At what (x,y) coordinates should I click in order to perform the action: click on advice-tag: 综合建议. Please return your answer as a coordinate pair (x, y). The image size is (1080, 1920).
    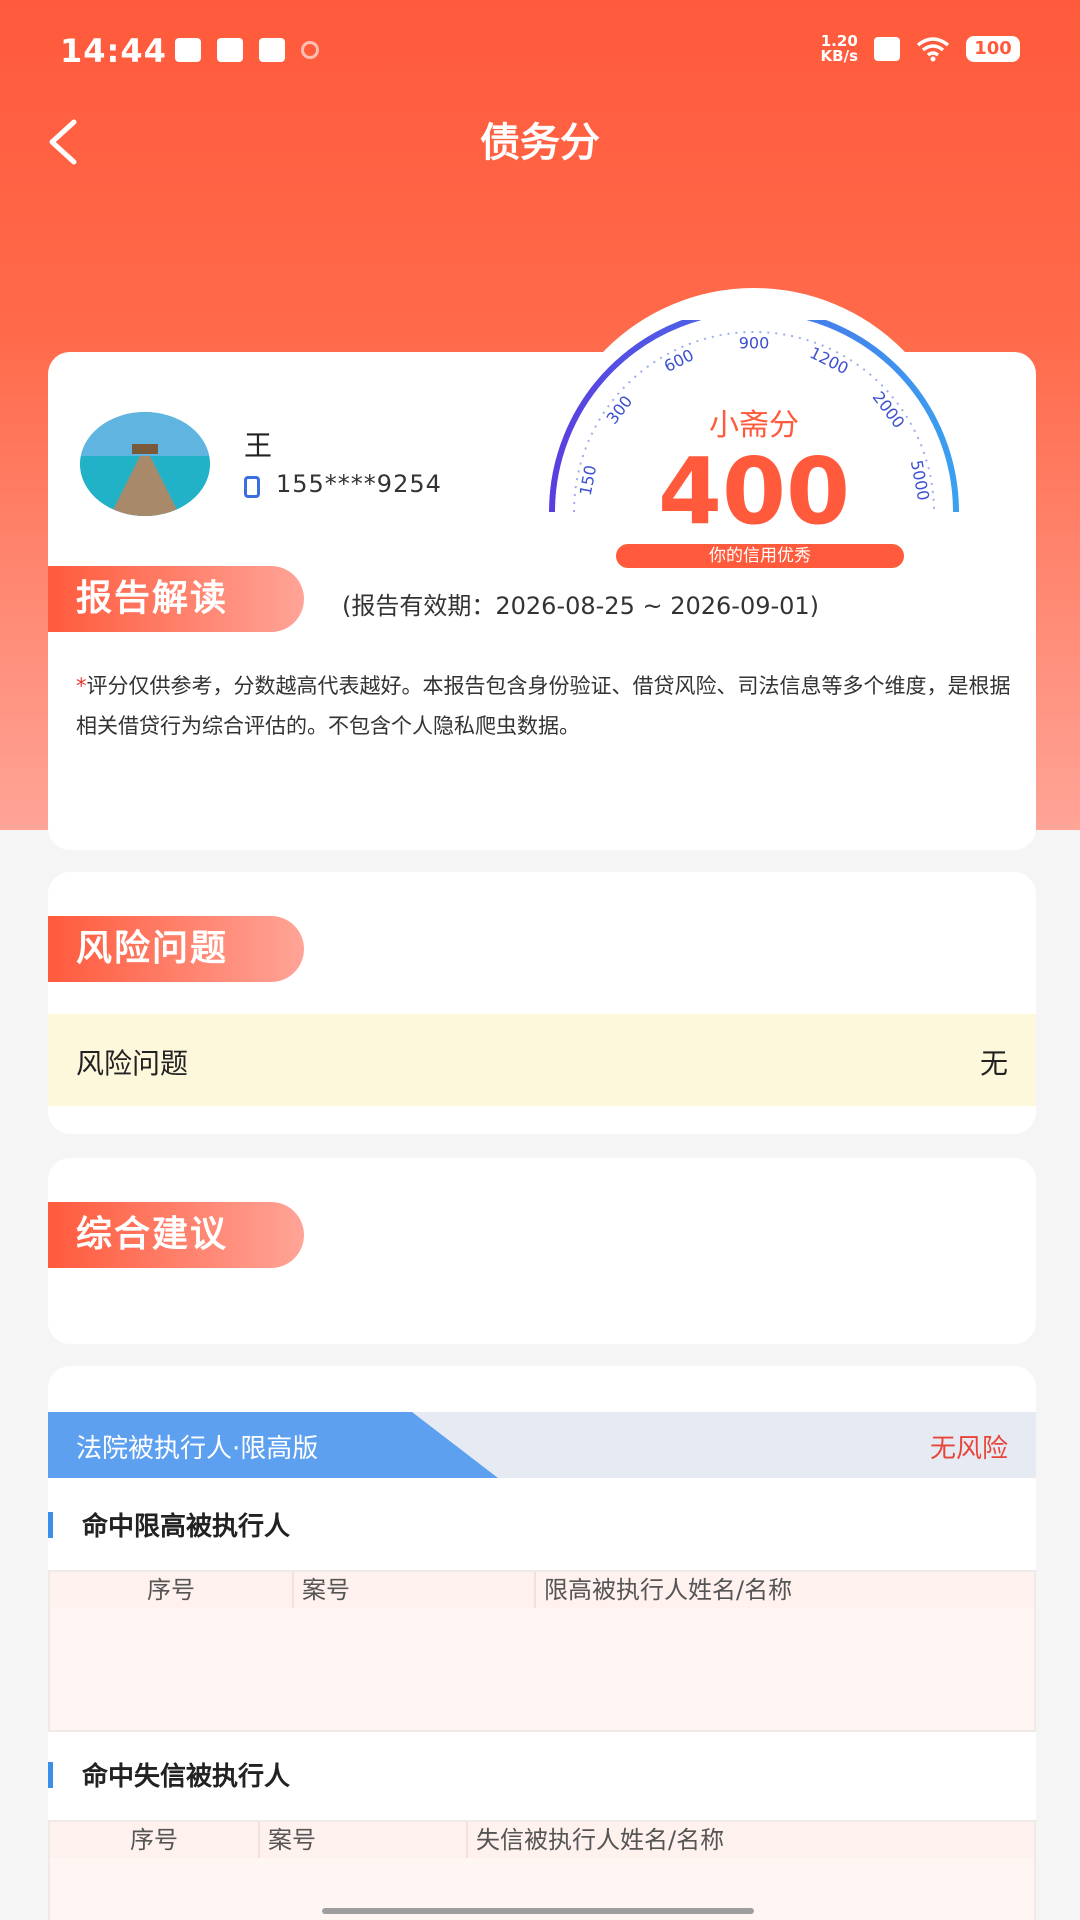
    Looking at the image, I should click on (176, 1235).